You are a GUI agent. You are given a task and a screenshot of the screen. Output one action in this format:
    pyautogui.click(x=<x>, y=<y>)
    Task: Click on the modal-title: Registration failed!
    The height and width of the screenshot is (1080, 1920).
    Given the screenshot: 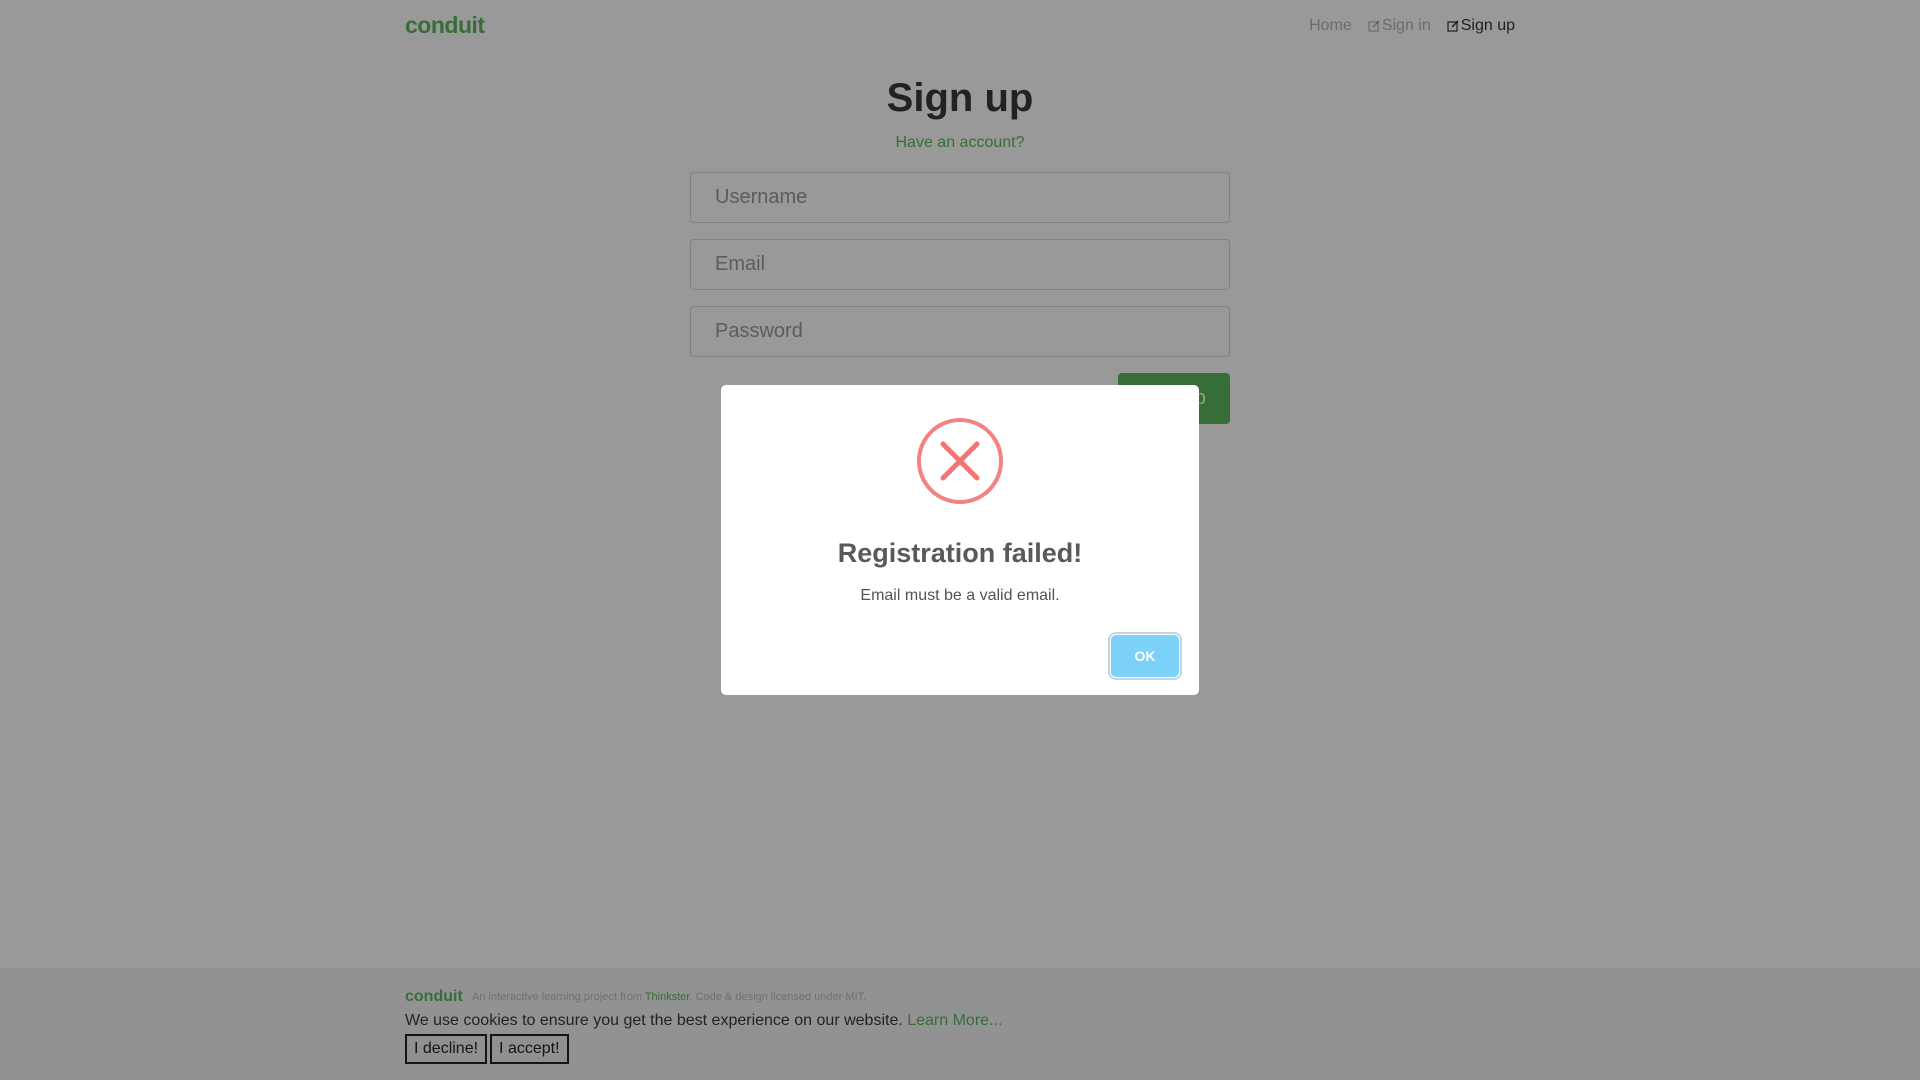 What is the action you would take?
    pyautogui.click(x=960, y=553)
    